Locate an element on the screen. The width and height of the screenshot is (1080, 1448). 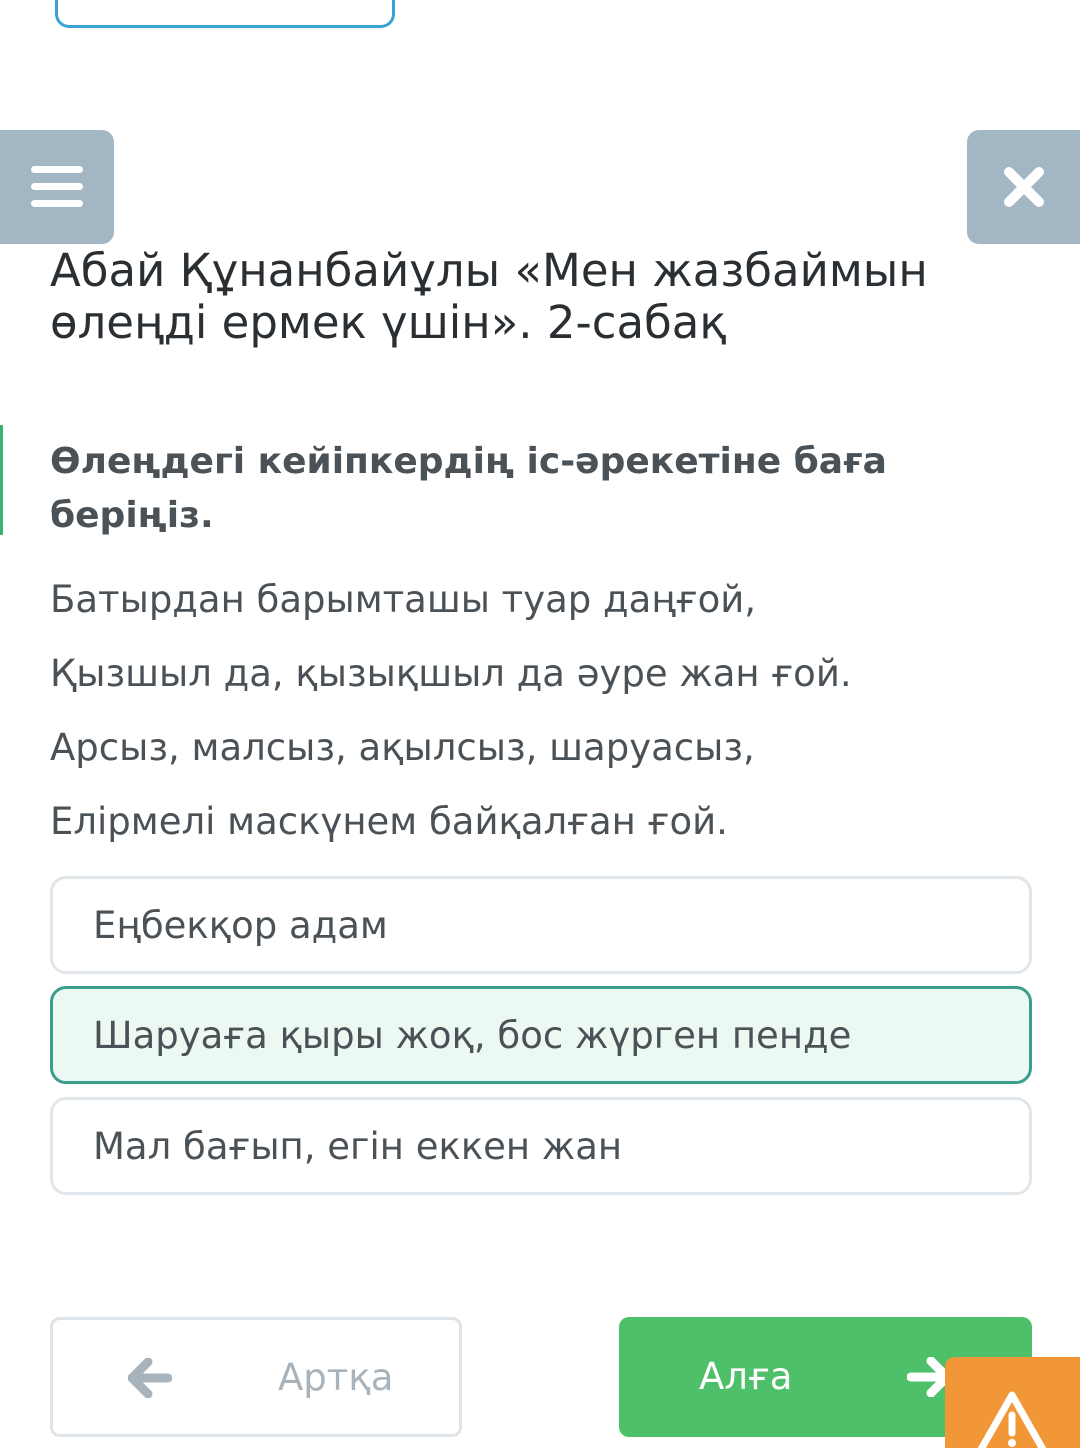
next-button-label: Алға is located at coordinates (746, 1376).